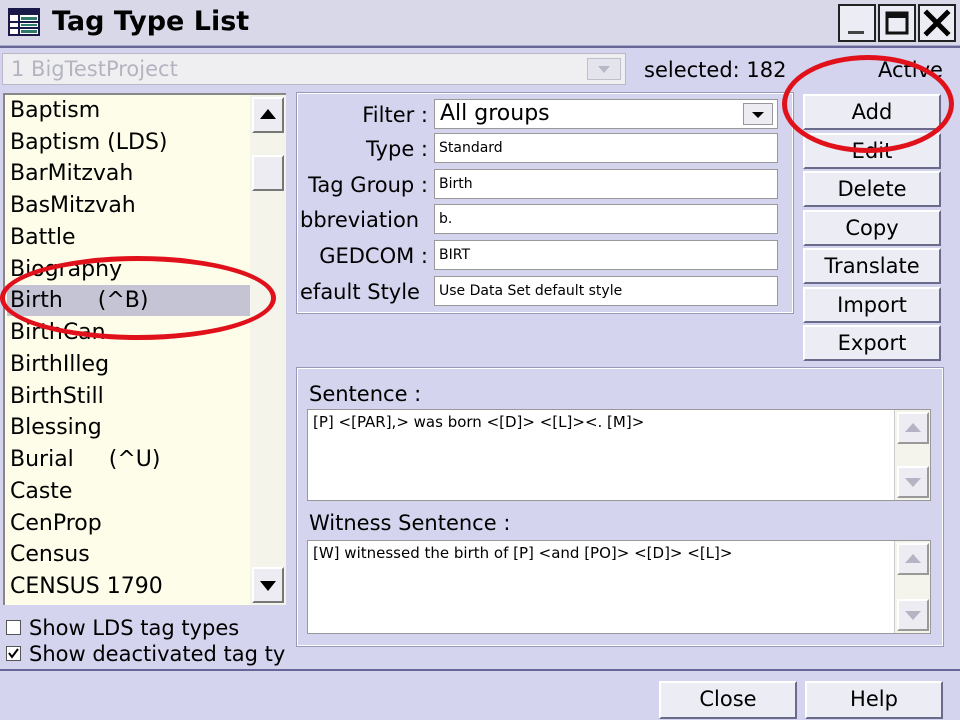  Describe the element at coordinates (872, 151) in the screenshot. I see `edit-button: Edit` at that location.